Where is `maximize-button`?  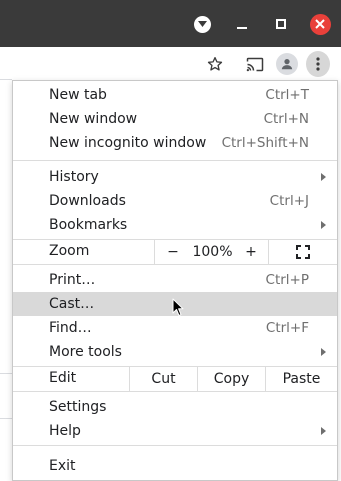
maximize-button is located at coordinates (281, 24).